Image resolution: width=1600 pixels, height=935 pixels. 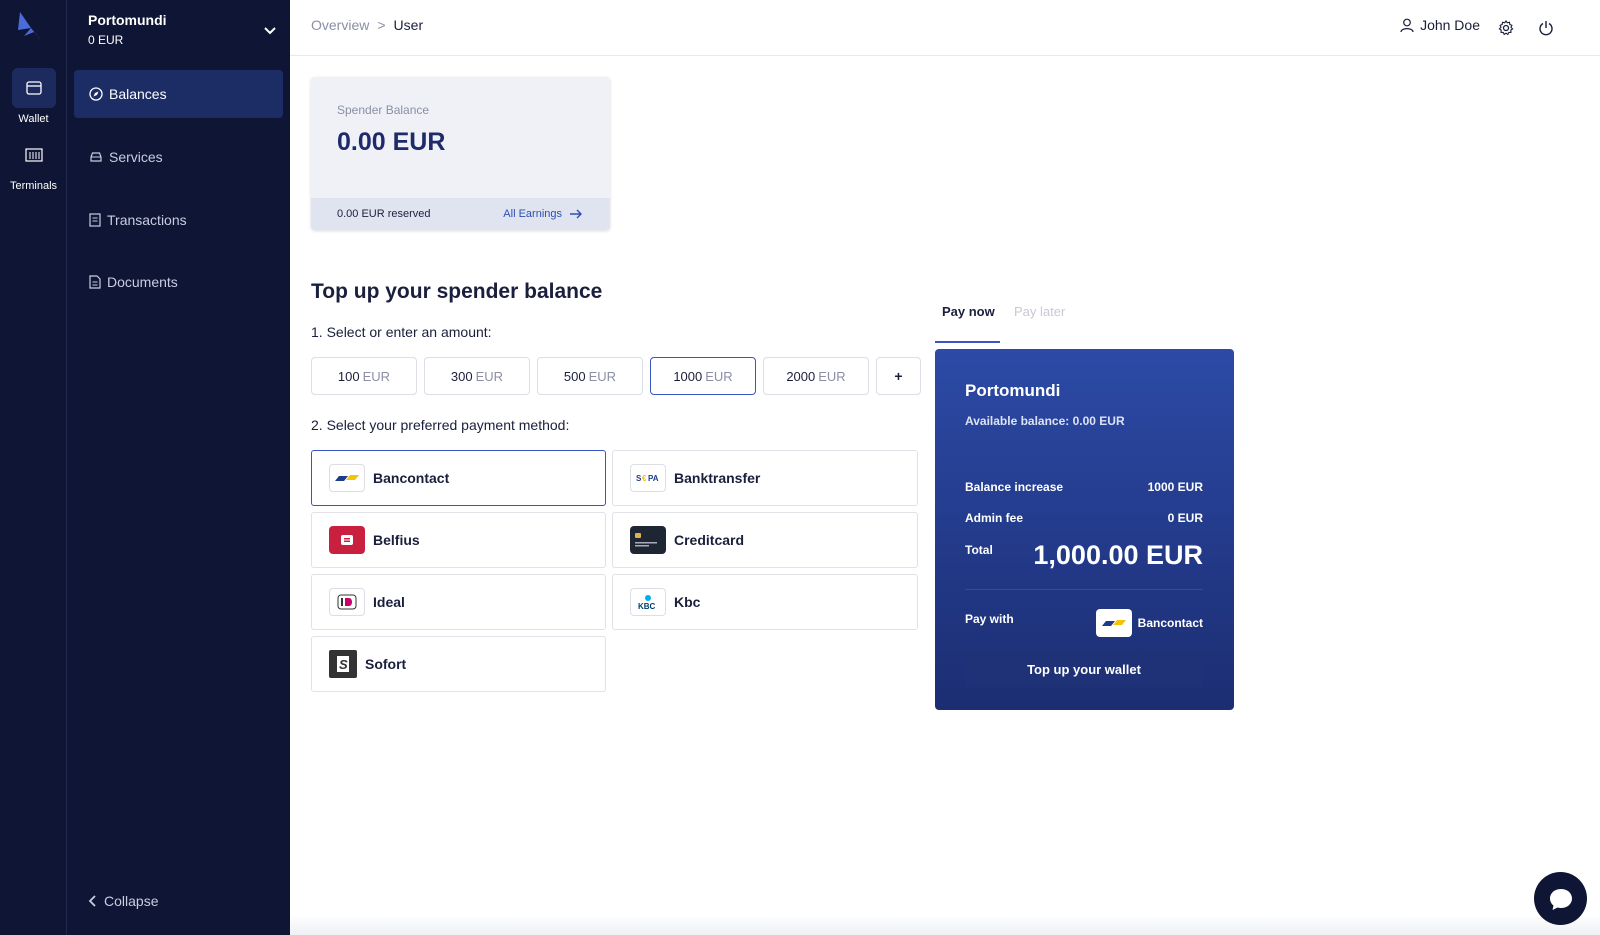 What do you see at coordinates (765, 540) in the screenshot?
I see `payment-method-creditcard: Creditcard` at bounding box center [765, 540].